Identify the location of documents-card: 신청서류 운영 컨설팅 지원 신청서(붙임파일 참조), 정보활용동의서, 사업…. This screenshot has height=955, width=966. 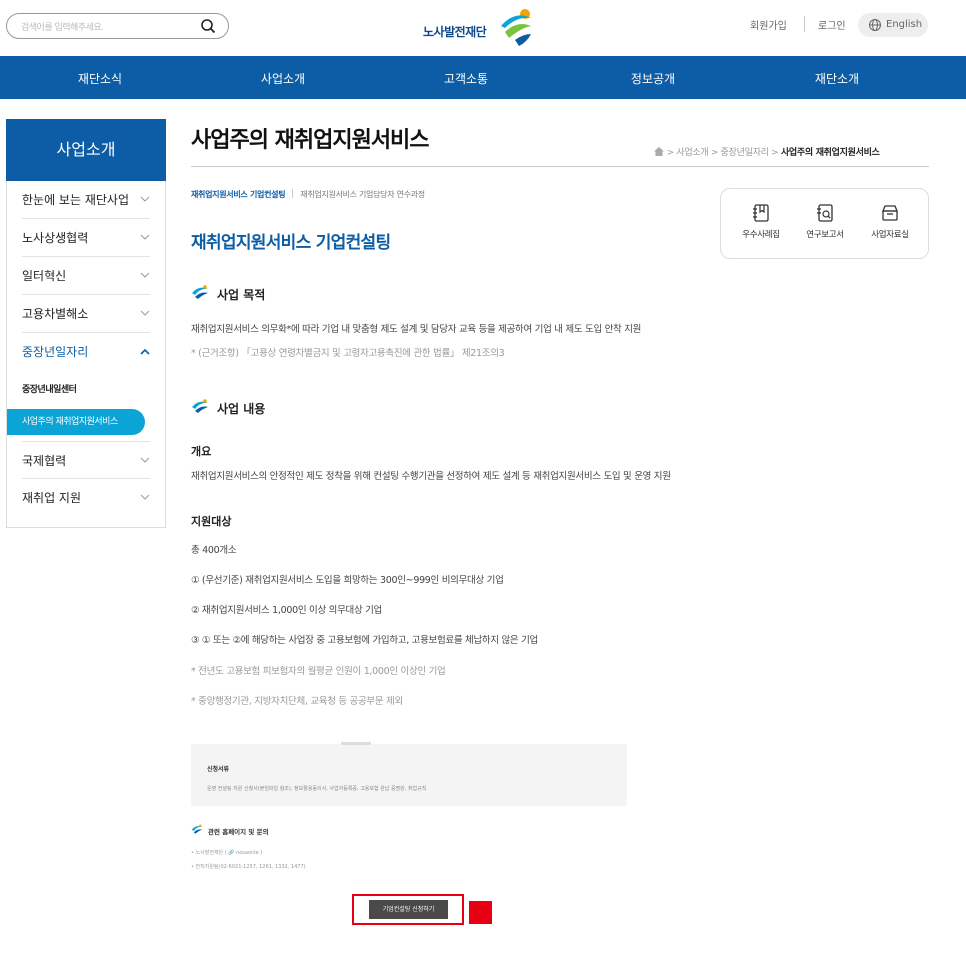
(409, 774).